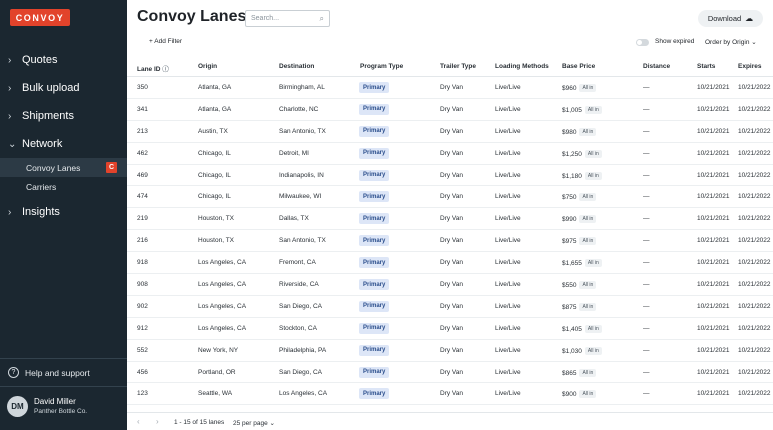  I want to click on column-header-trailer-type: Trailer Type, so click(458, 66).